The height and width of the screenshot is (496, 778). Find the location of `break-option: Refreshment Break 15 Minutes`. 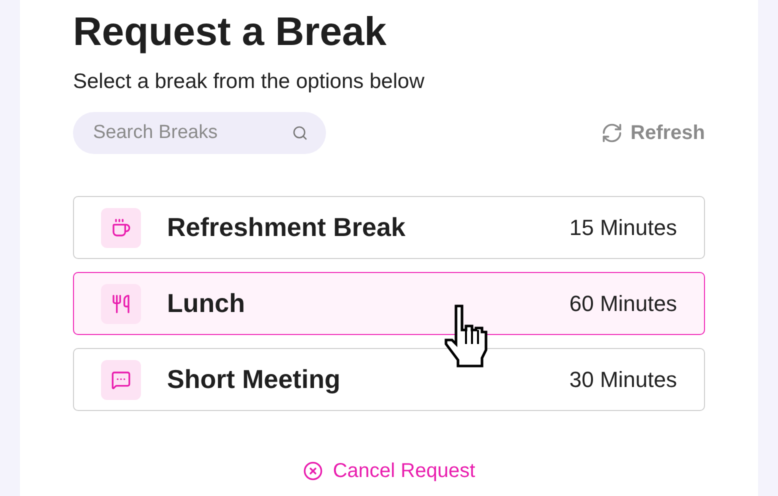

break-option: Refreshment Break 15 Minutes is located at coordinates (389, 227).